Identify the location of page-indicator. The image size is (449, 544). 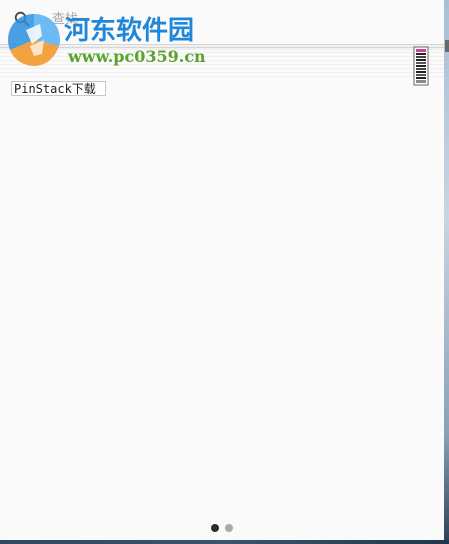
(222, 529).